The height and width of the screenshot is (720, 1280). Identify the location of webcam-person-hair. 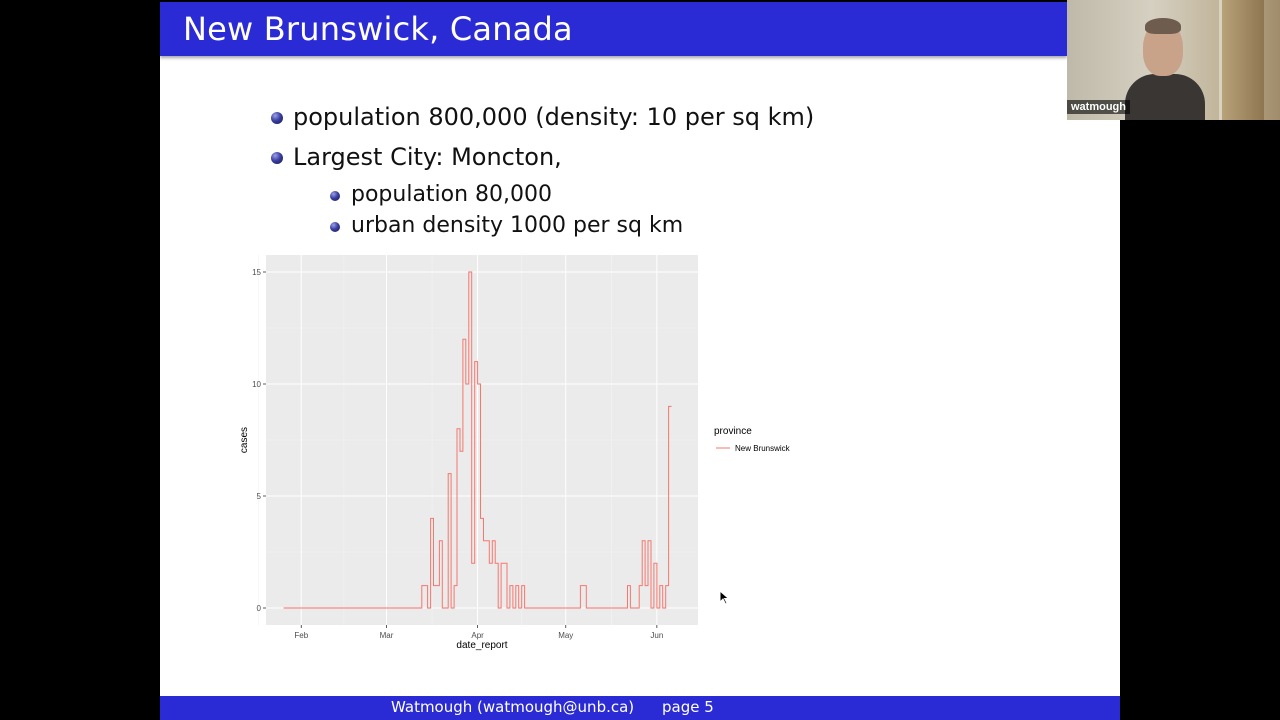
(1163, 26).